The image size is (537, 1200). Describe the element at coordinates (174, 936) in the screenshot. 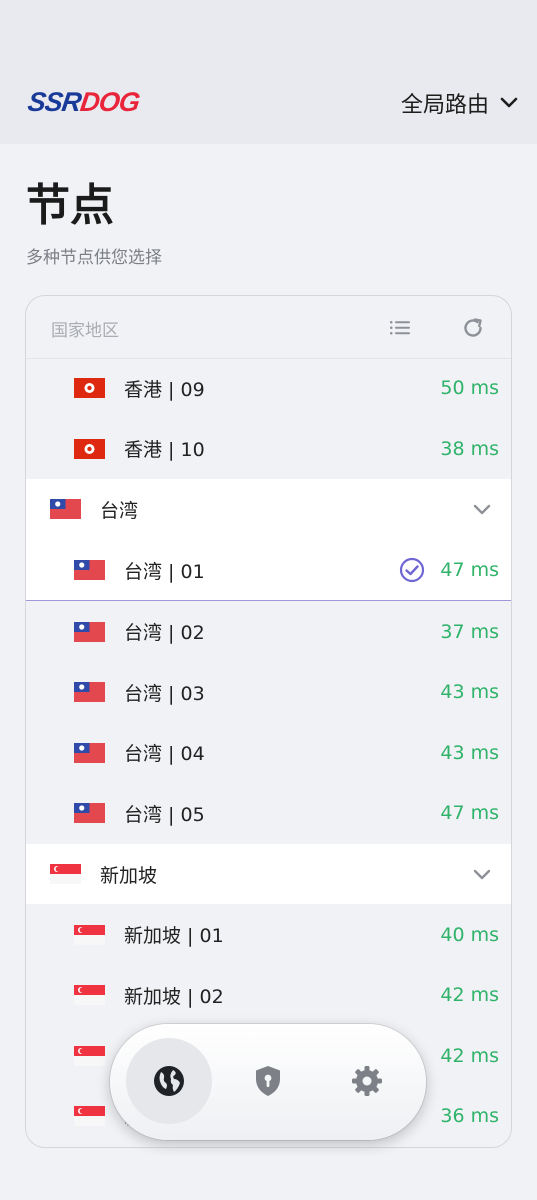

I see `server-name: 新加坡 | 01` at that location.